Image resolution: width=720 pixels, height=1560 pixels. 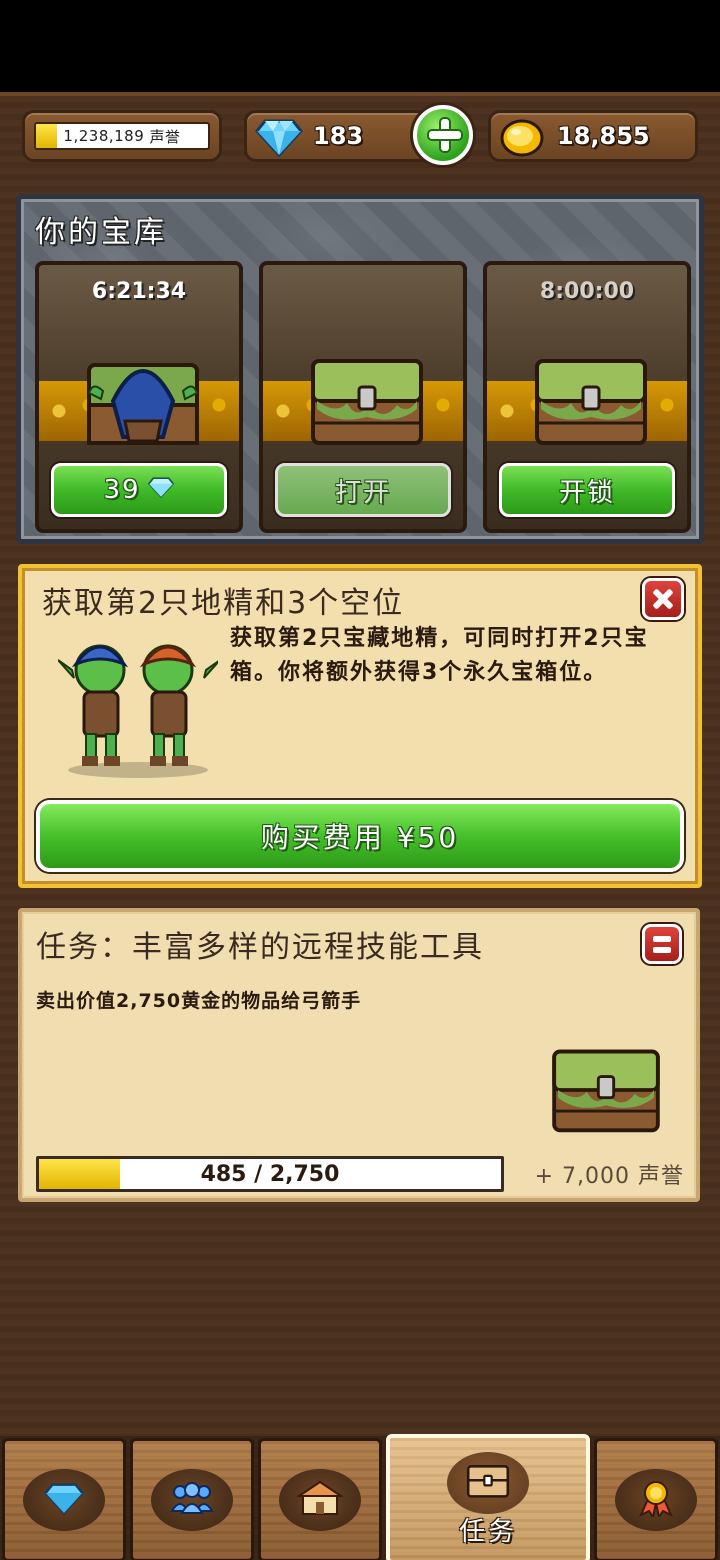 I want to click on people-icon, so click(x=192, y=1500).